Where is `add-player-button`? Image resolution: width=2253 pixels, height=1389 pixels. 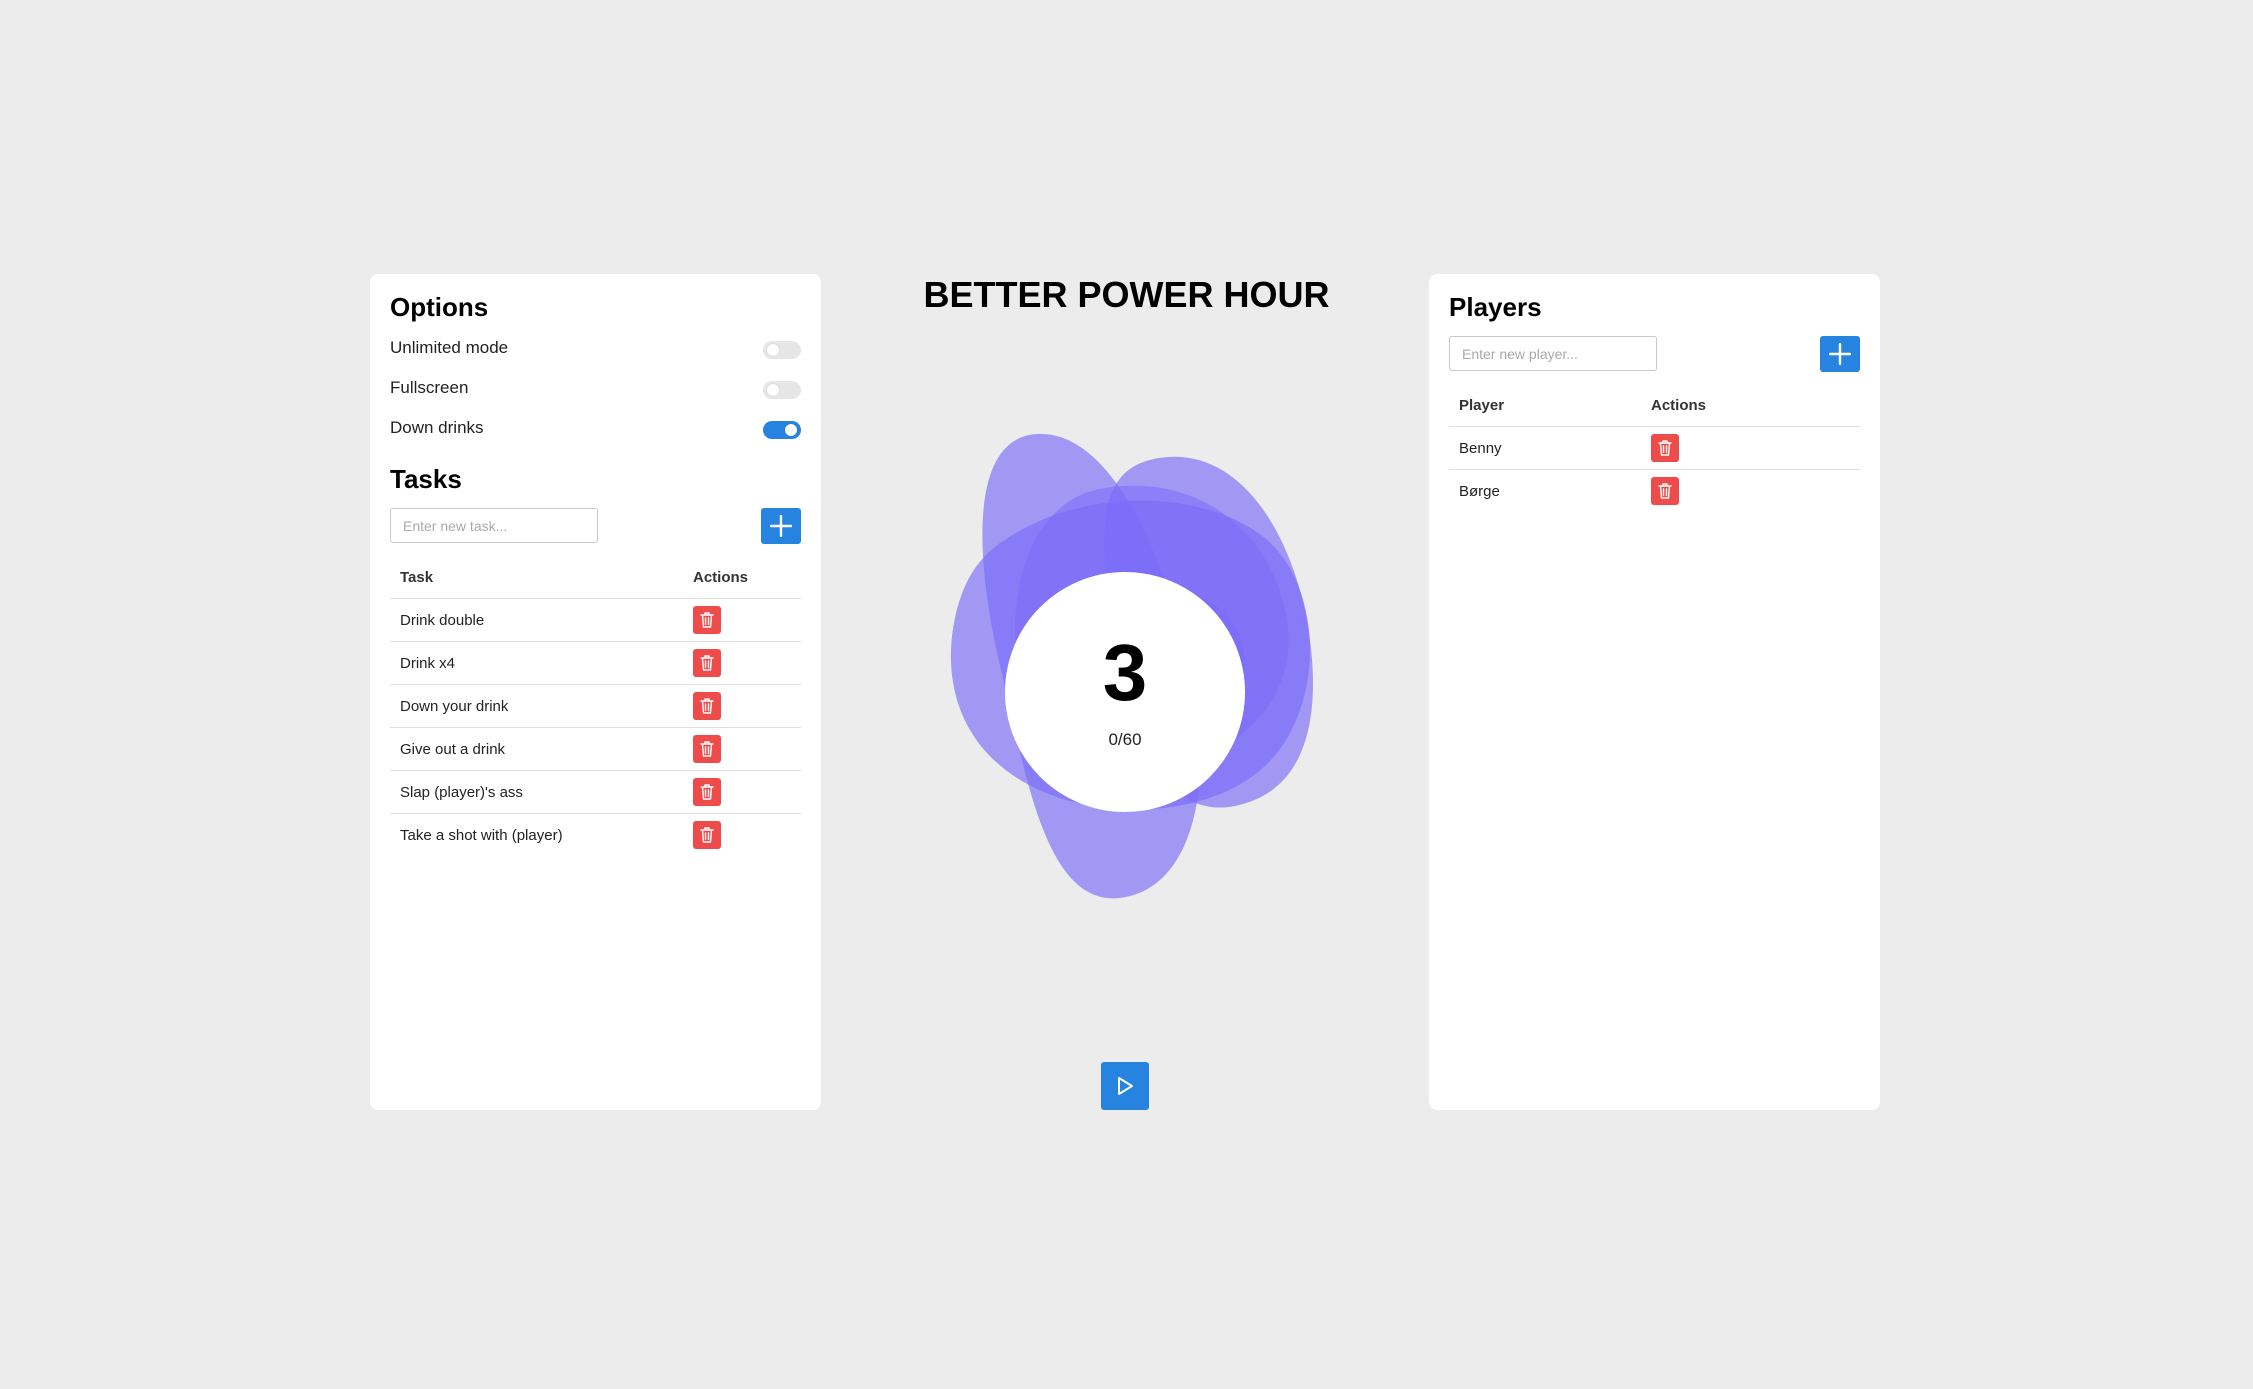 add-player-button is located at coordinates (1840, 354).